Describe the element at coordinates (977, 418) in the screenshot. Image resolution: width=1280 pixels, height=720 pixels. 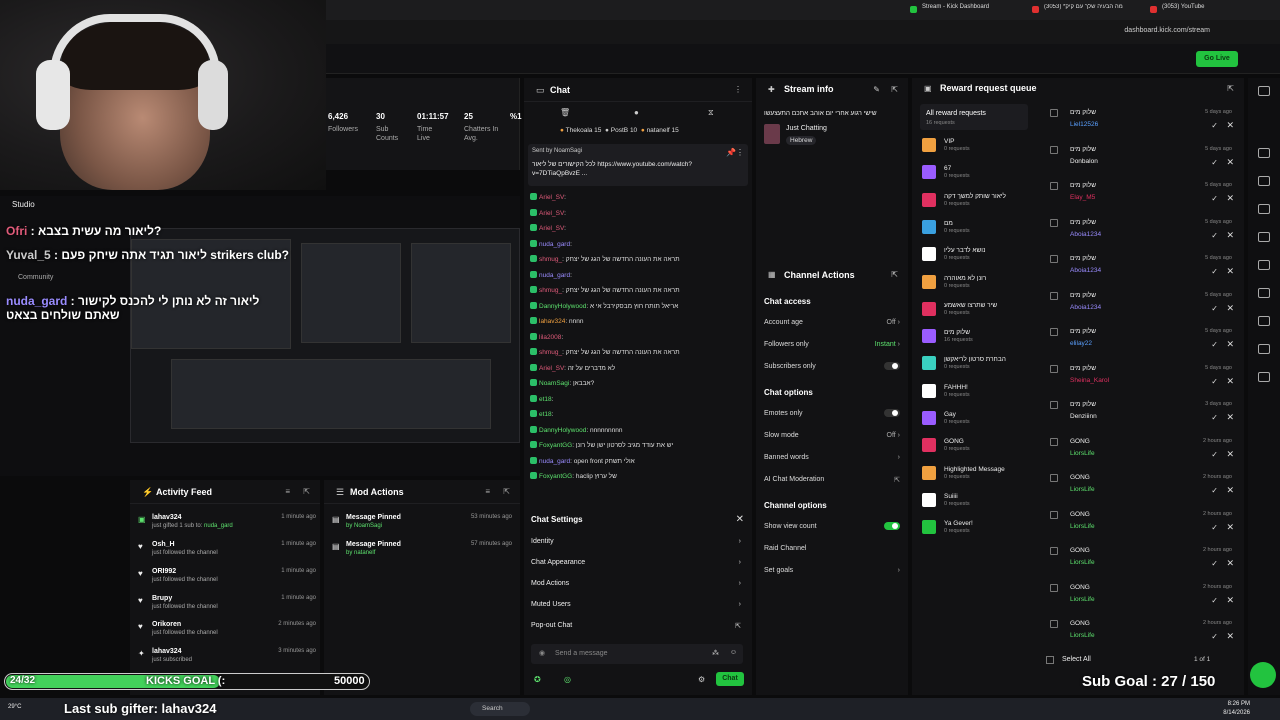
I see `reward-item: Gay 0 requests` at that location.